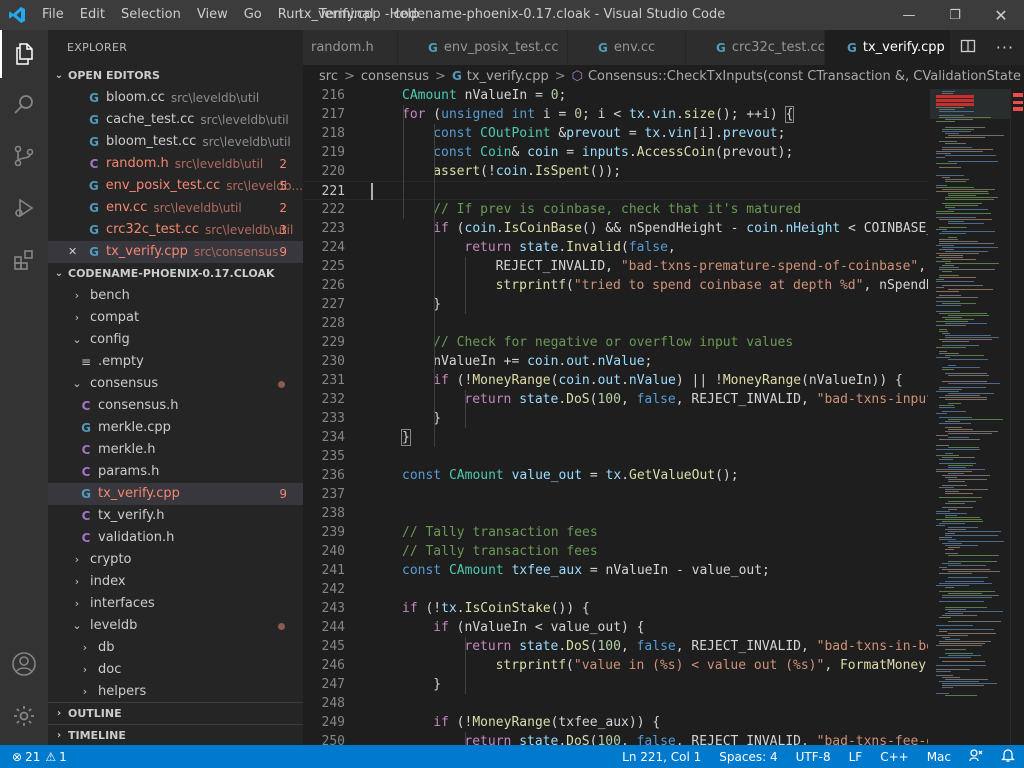  Describe the element at coordinates (175, 230) in the screenshot. I see `open-editor-item: Gcrc32c_test.cc src\leveldb\util 3` at that location.